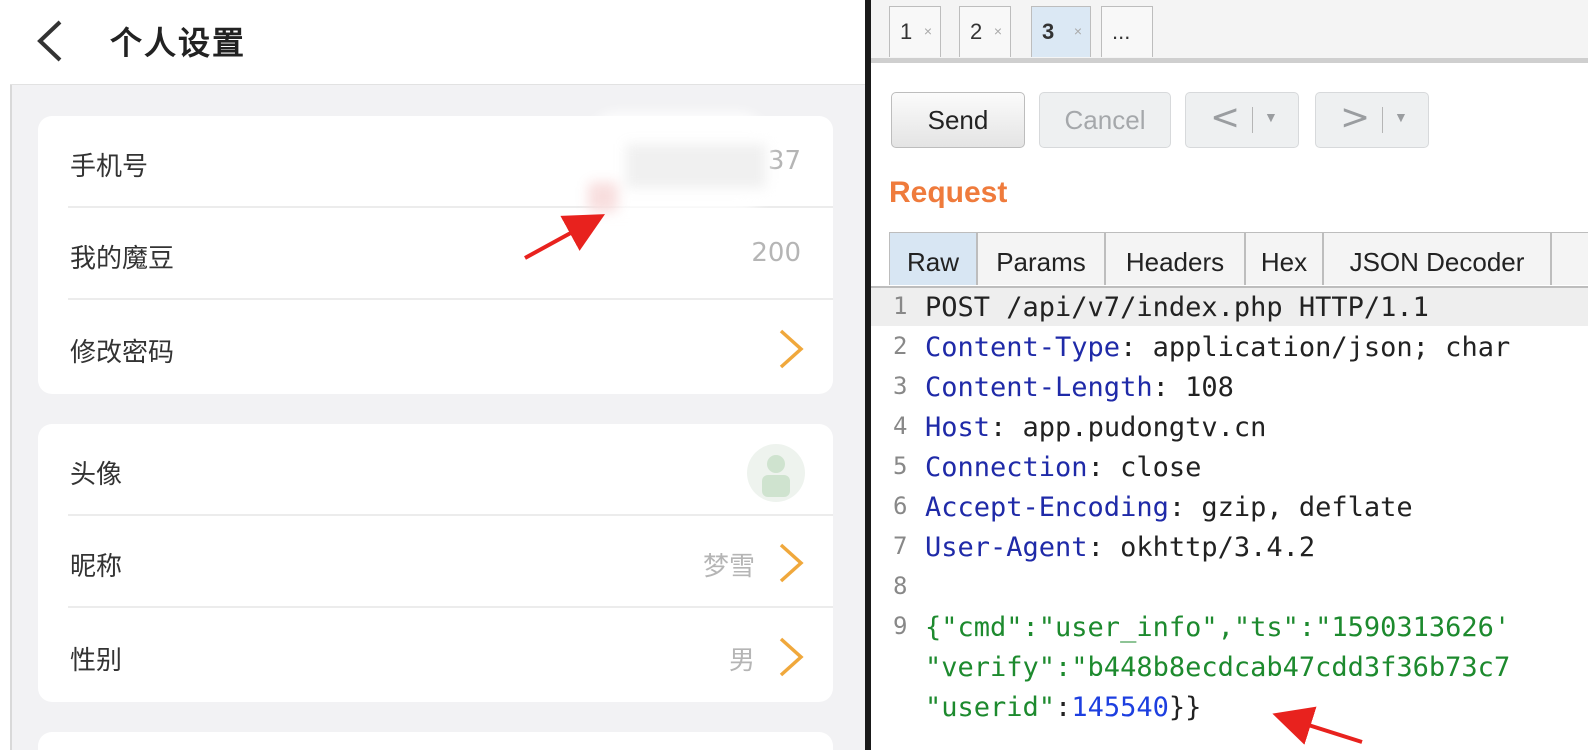 The image size is (1588, 750). Describe the element at coordinates (776, 253) in the screenshot. I see `magic-beans-value: 200` at that location.